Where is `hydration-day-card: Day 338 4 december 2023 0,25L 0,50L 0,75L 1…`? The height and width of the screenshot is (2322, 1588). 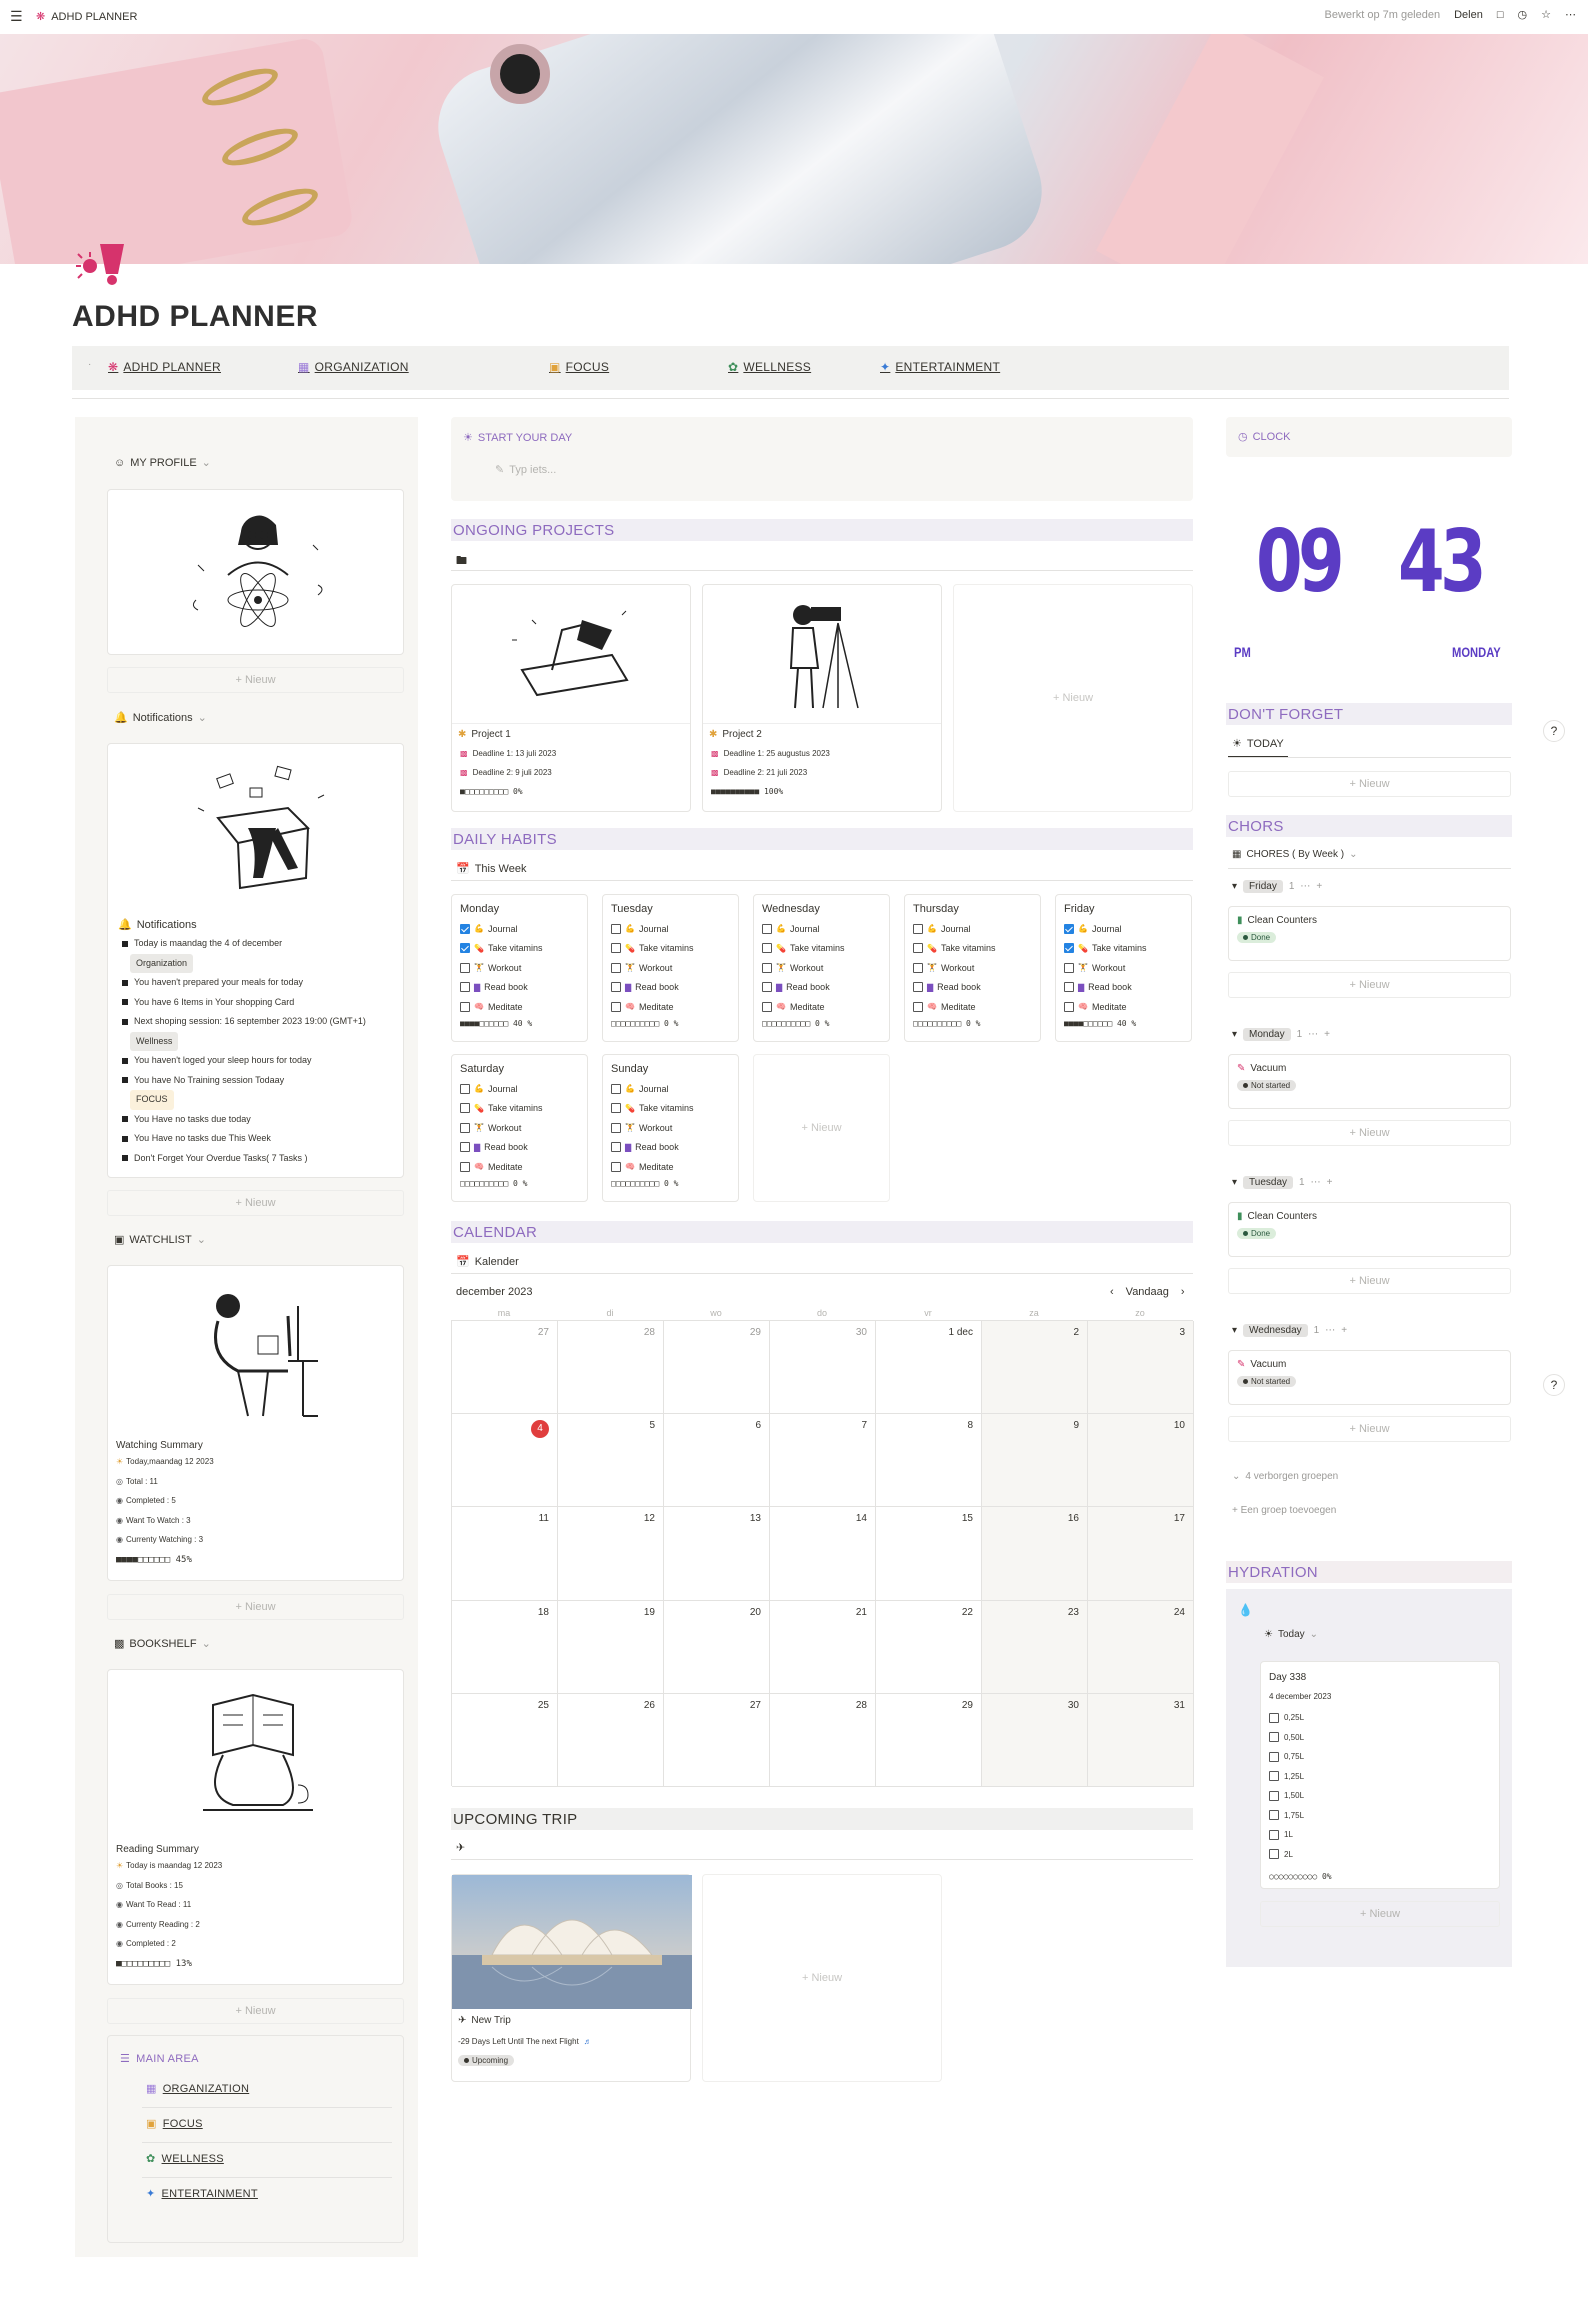
hydration-day-card: Day 338 4 december 2023 0,25L 0,50L 0,75L 1… is located at coordinates (1380, 1775).